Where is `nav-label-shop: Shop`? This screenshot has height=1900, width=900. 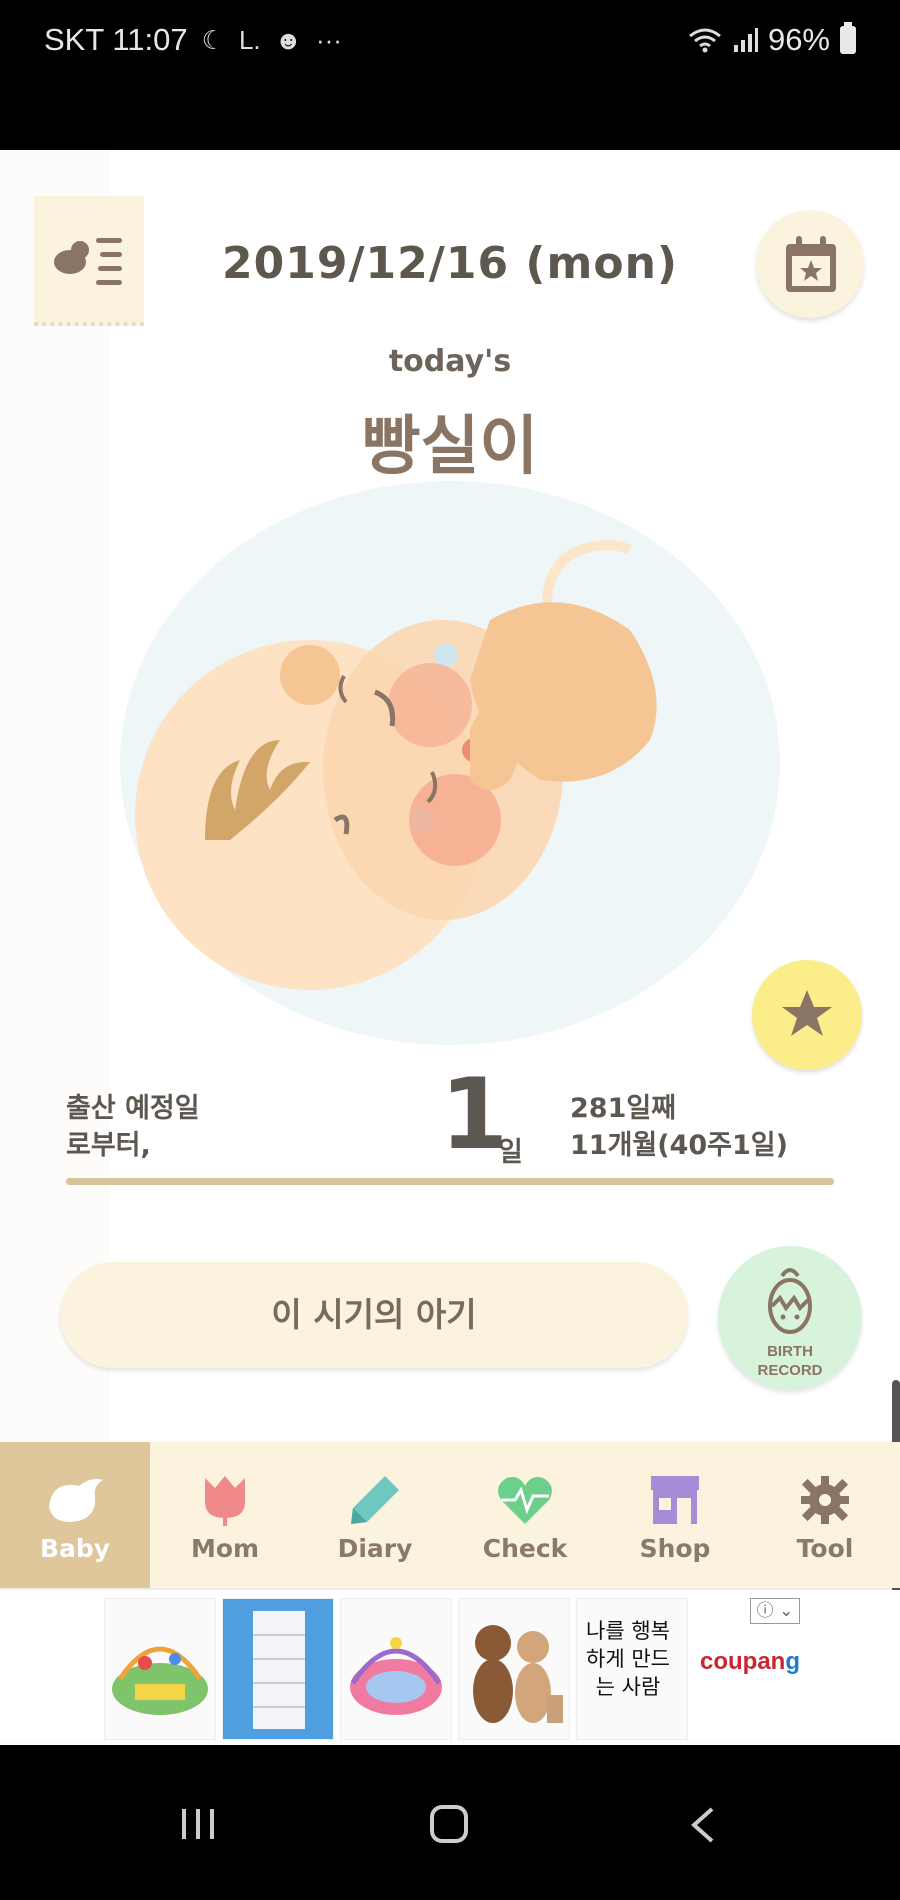
nav-label-shop: Shop is located at coordinates (675, 1548).